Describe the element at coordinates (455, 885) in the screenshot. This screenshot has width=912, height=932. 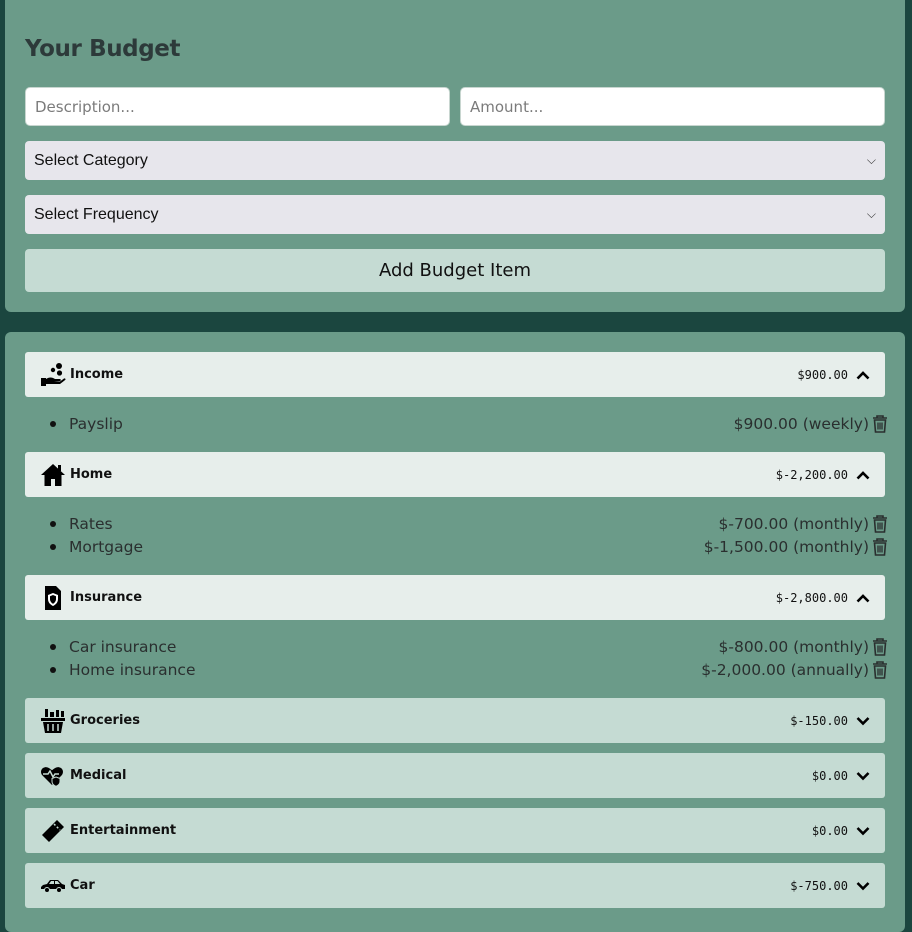
I see `category-header-car: Car $-750.00` at that location.